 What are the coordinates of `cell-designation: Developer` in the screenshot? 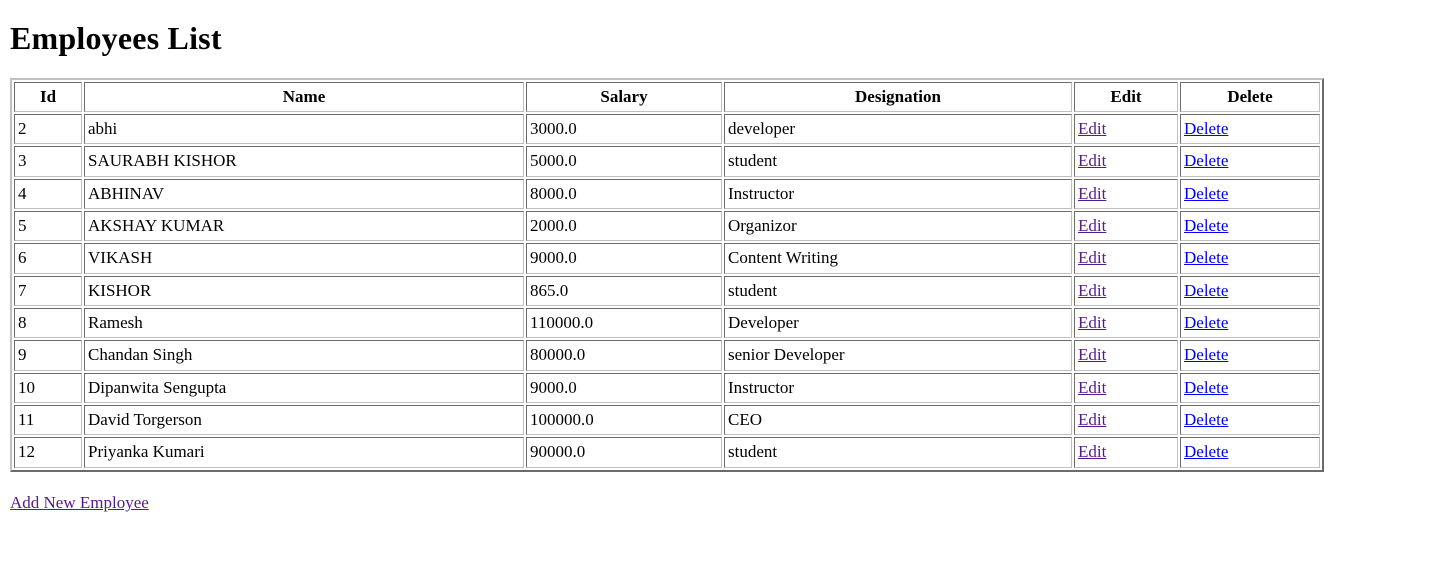 It's located at (898, 323).